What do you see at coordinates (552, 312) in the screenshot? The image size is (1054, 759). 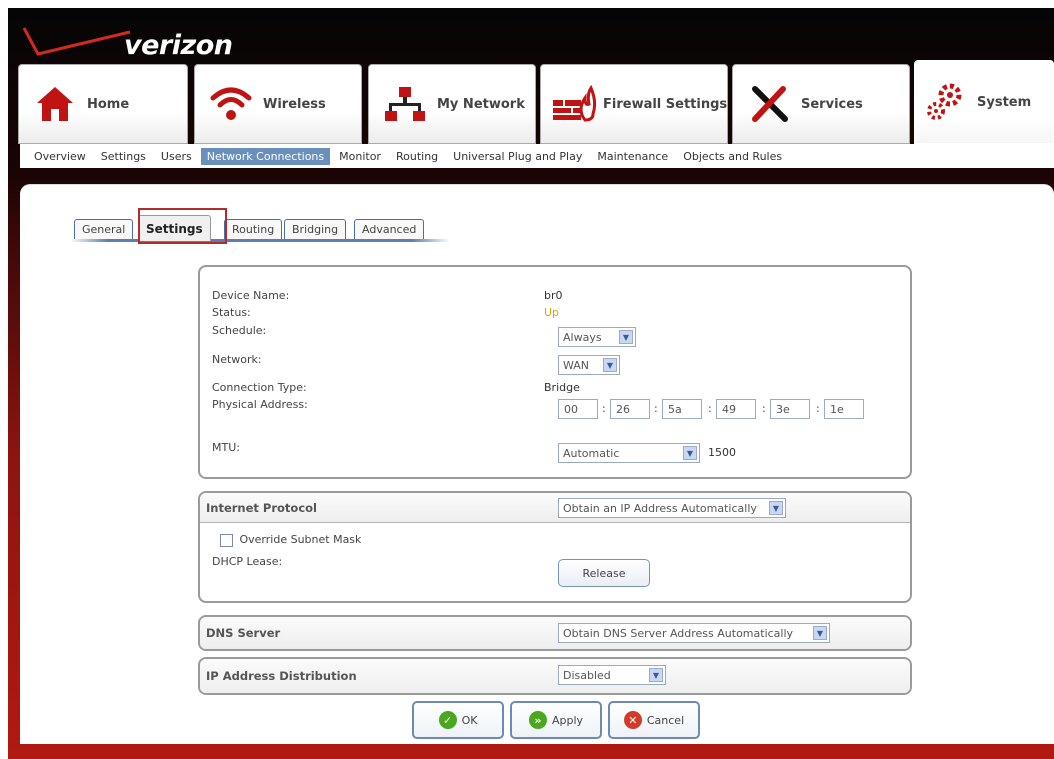 I see `status-value: Up` at bounding box center [552, 312].